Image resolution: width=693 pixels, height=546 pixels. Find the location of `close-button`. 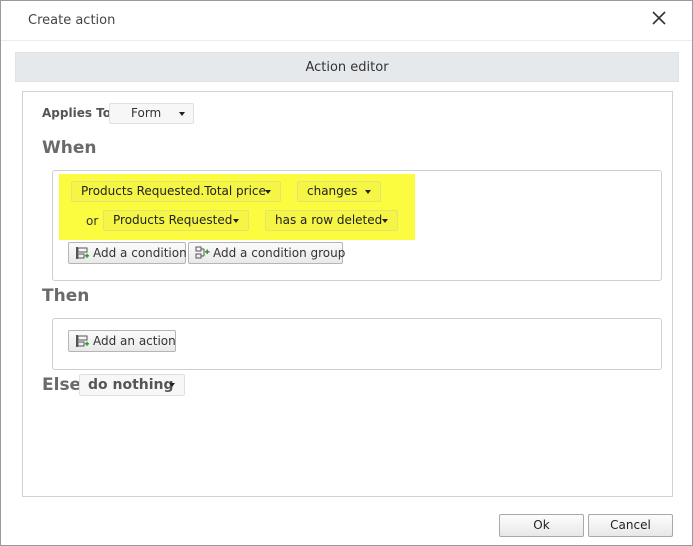

close-button is located at coordinates (659, 18).